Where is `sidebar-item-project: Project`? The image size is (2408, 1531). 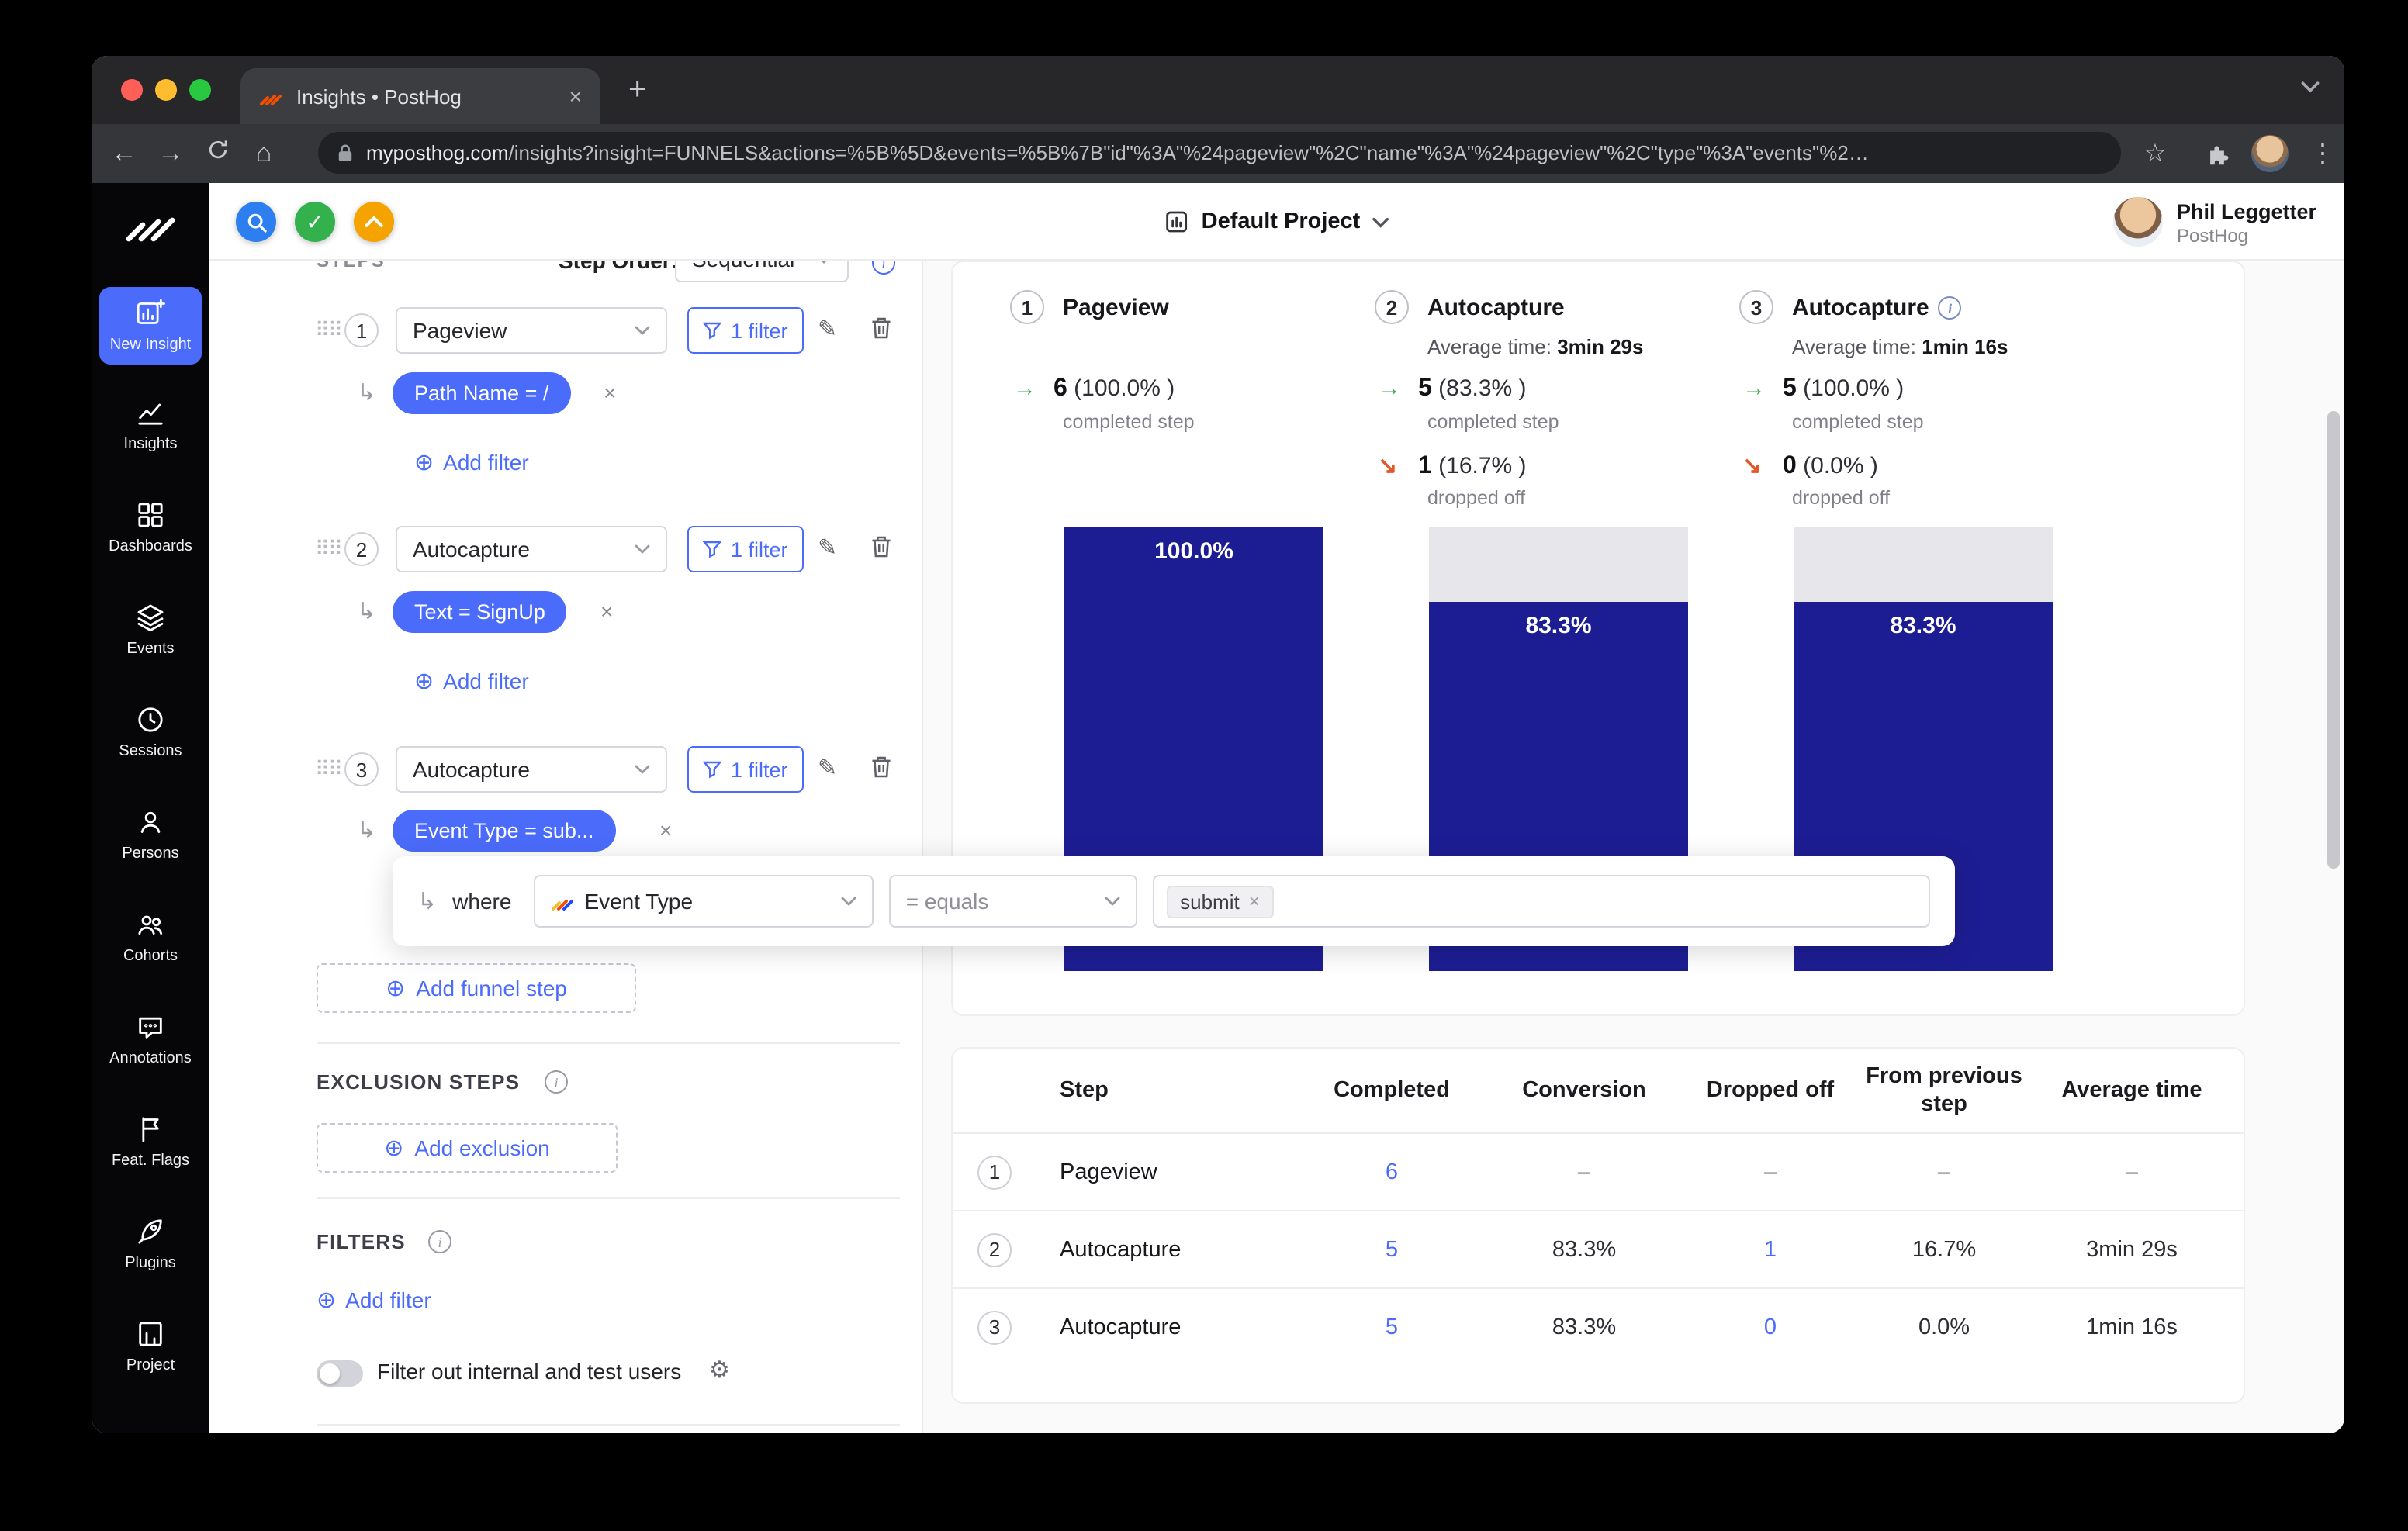 sidebar-item-project: Project is located at coordinates (150, 1346).